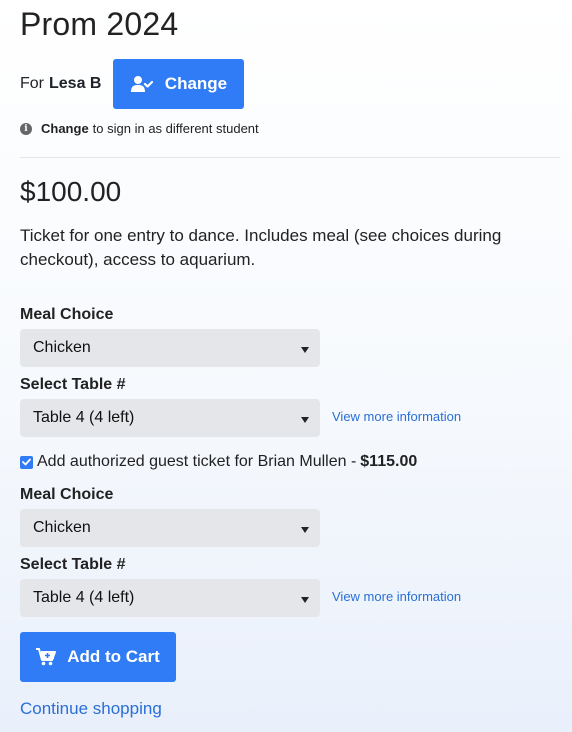  I want to click on divider, so click(290, 157).